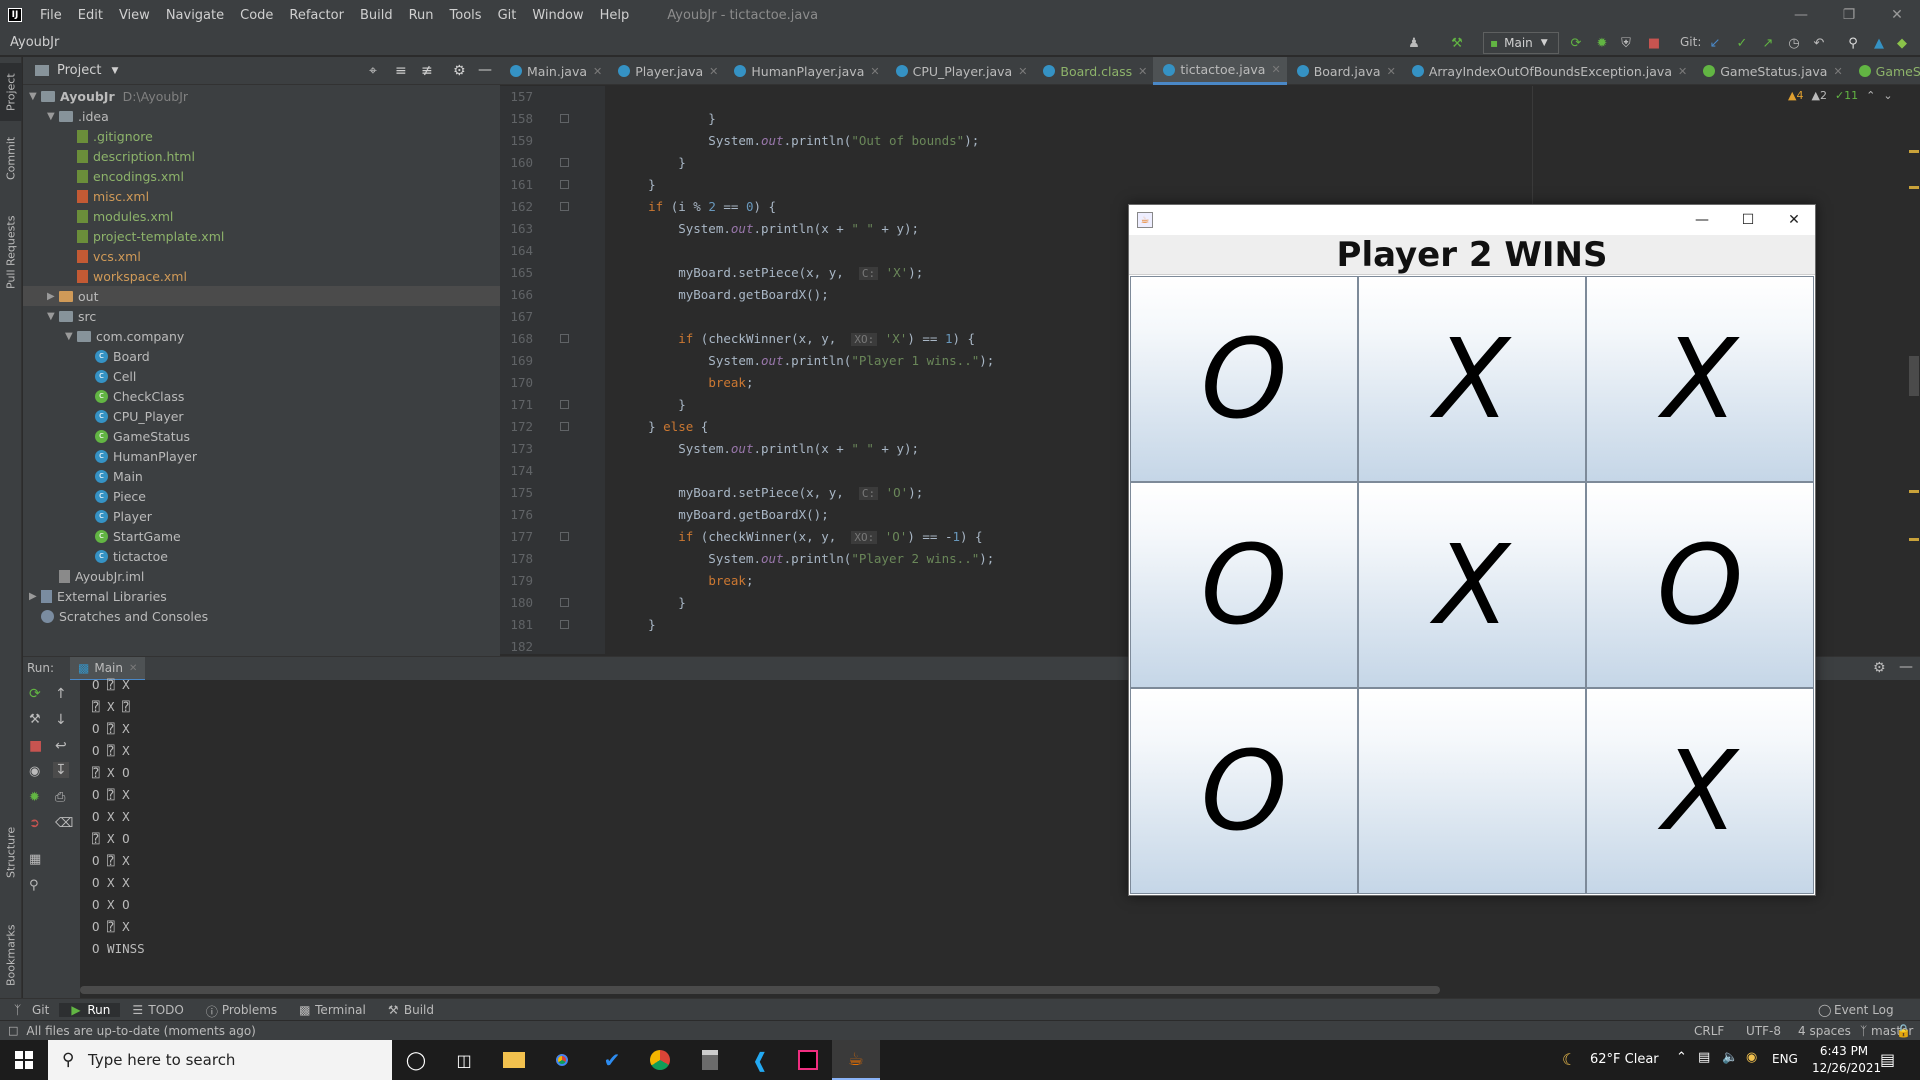 The image size is (1920, 1080). I want to click on menu-tools: Tools, so click(466, 15).